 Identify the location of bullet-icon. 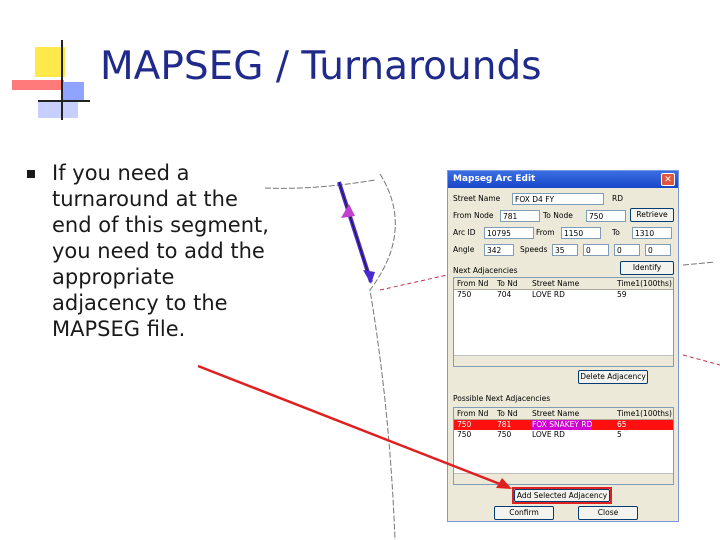
(31, 174).